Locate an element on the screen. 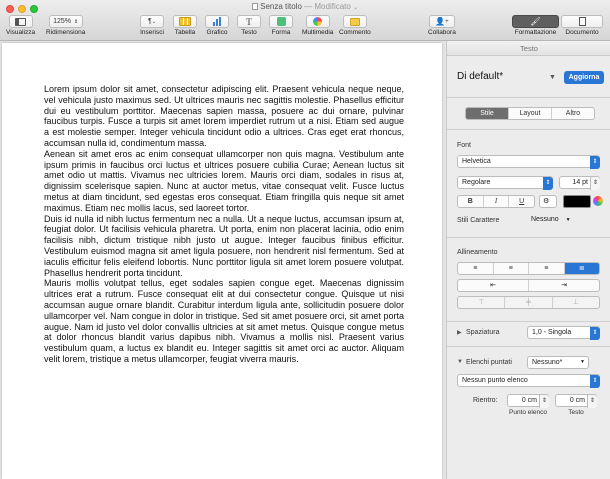 The height and width of the screenshot is (479, 610). char-styles-select: Nessuno ▼ is located at coordinates (558, 220).